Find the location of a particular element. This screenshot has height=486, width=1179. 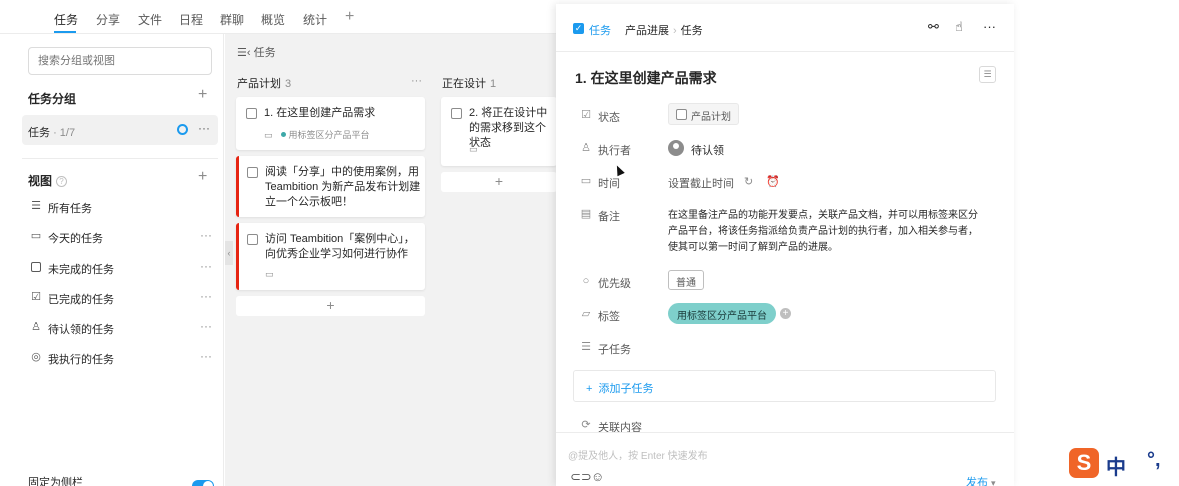

active-tab-underline is located at coordinates (65, 32).